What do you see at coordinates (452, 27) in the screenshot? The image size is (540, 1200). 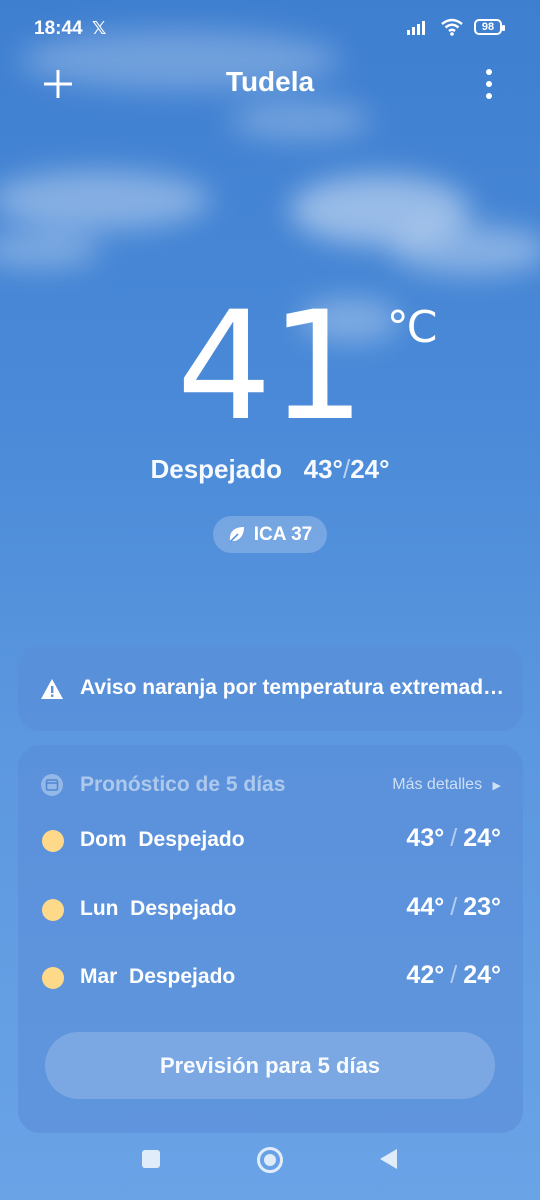 I see `wifi-icon` at bounding box center [452, 27].